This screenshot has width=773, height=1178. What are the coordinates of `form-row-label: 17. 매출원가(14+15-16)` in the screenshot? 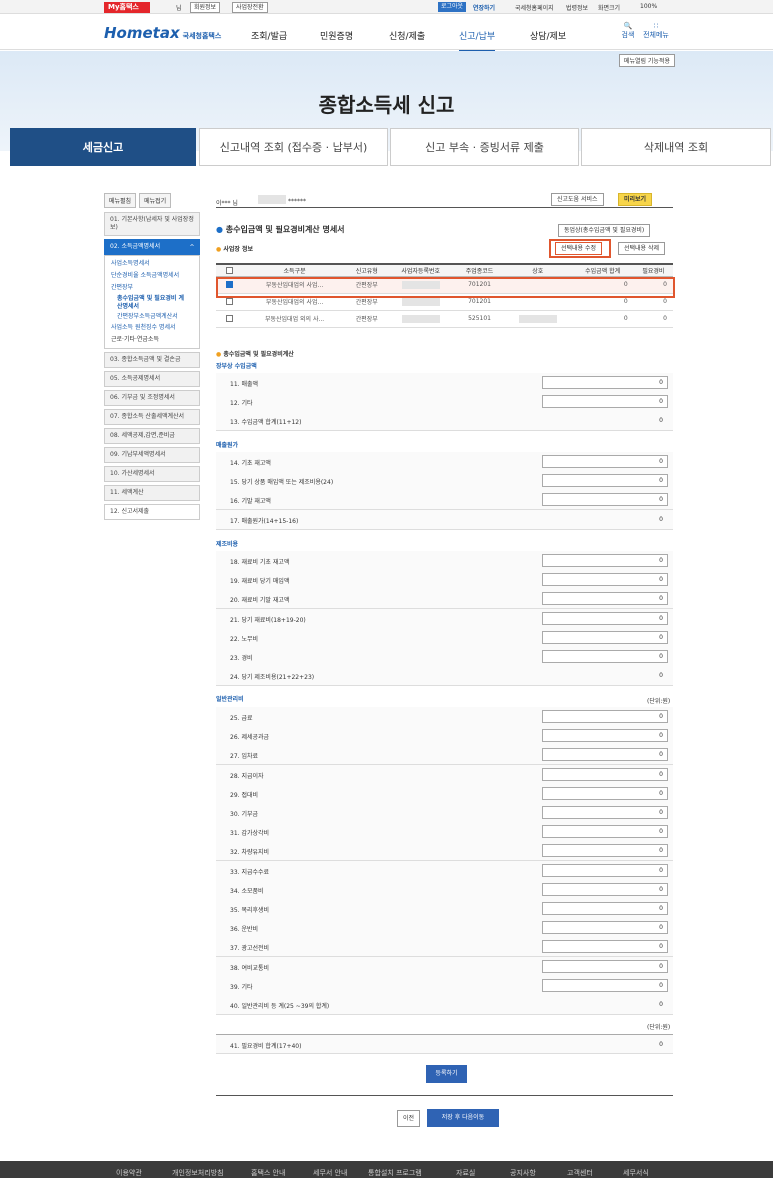 It's located at (264, 521).